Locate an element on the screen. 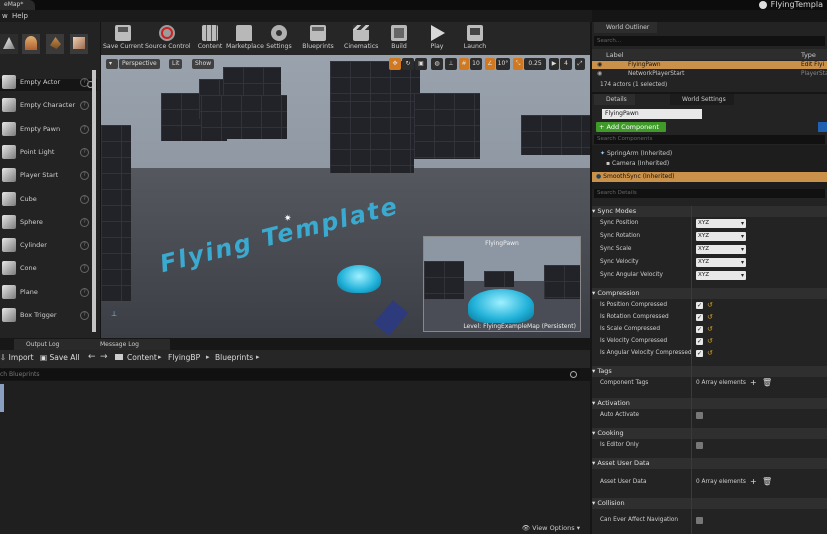 This screenshot has height=534, width=827. breadcrumb-flyingbp: FlyingBP is located at coordinates (184, 357).